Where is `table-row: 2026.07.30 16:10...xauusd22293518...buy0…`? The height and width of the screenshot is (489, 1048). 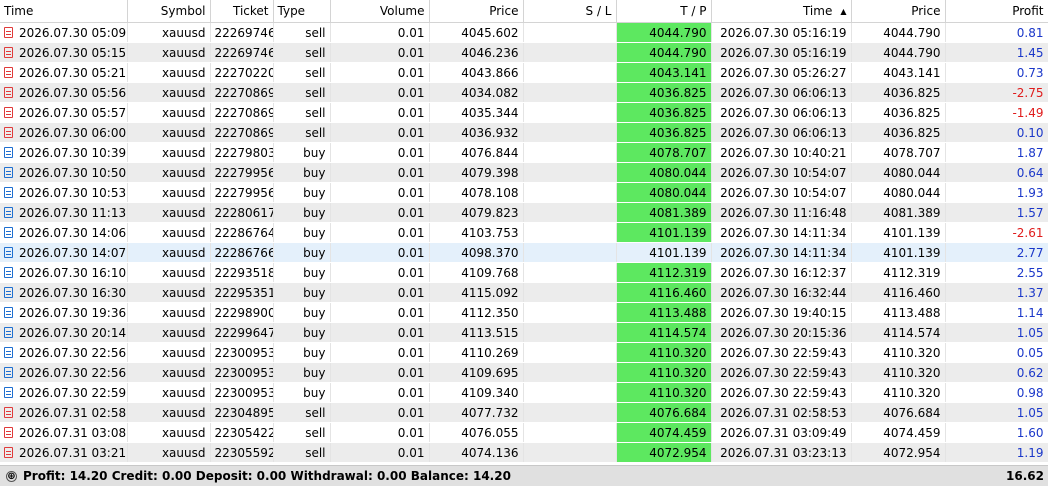
table-row: 2026.07.30 16:10...xauusd22293518...buy0… is located at coordinates (524, 272).